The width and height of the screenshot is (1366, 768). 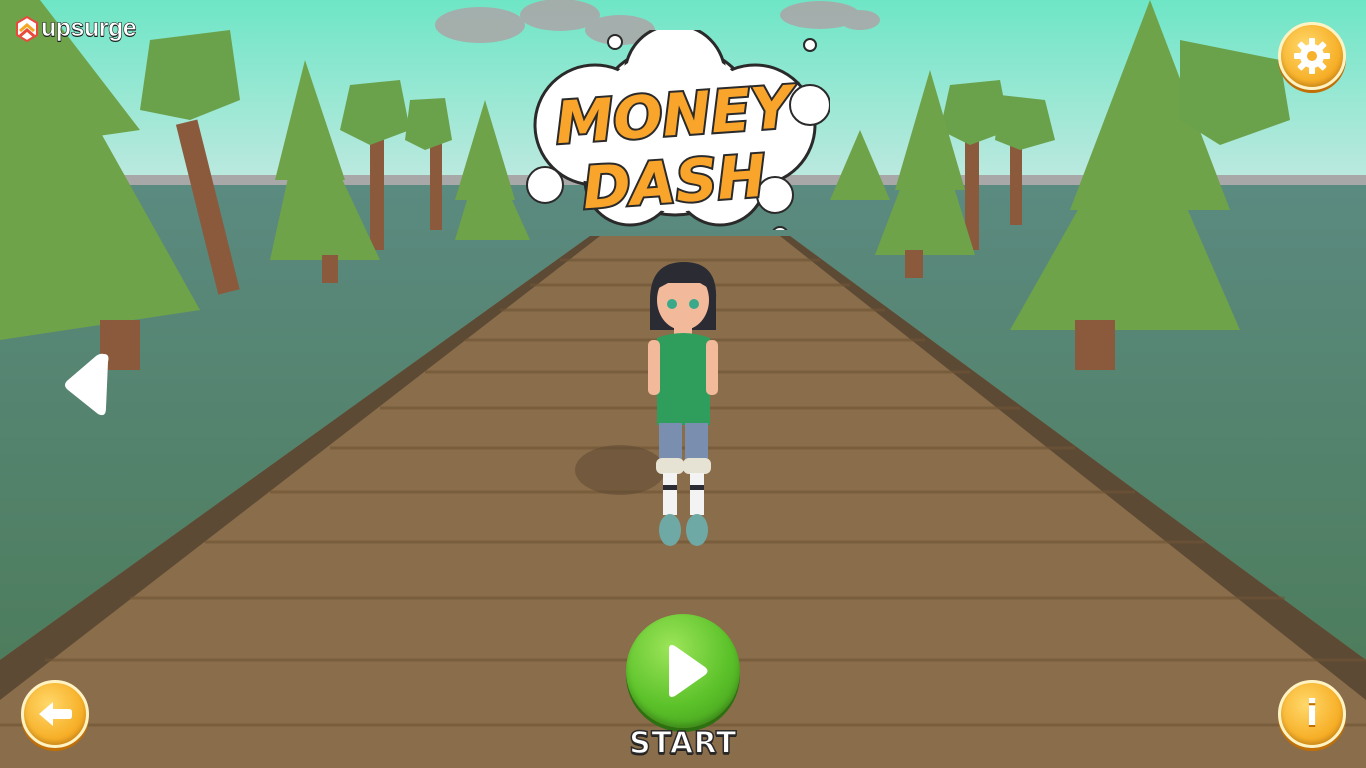 I want to click on game-title: MONEY DASH, so click(x=675, y=133).